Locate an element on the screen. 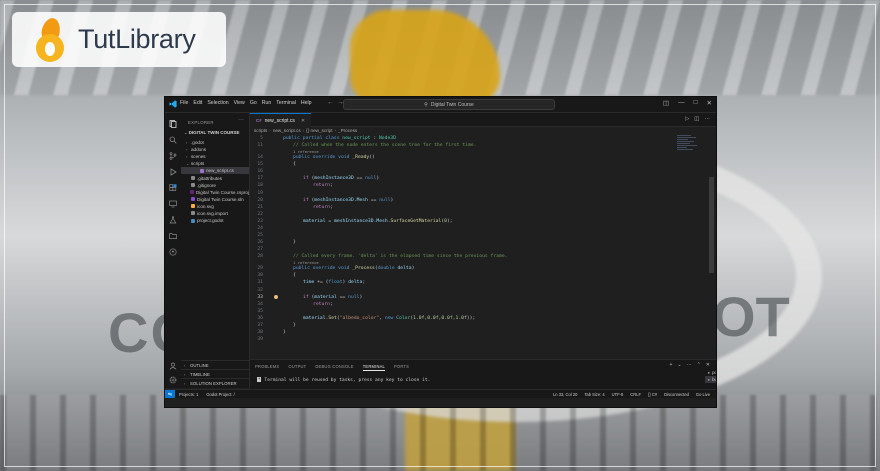 The image size is (880, 471). tree-item: .gitattributes is located at coordinates (215, 177).